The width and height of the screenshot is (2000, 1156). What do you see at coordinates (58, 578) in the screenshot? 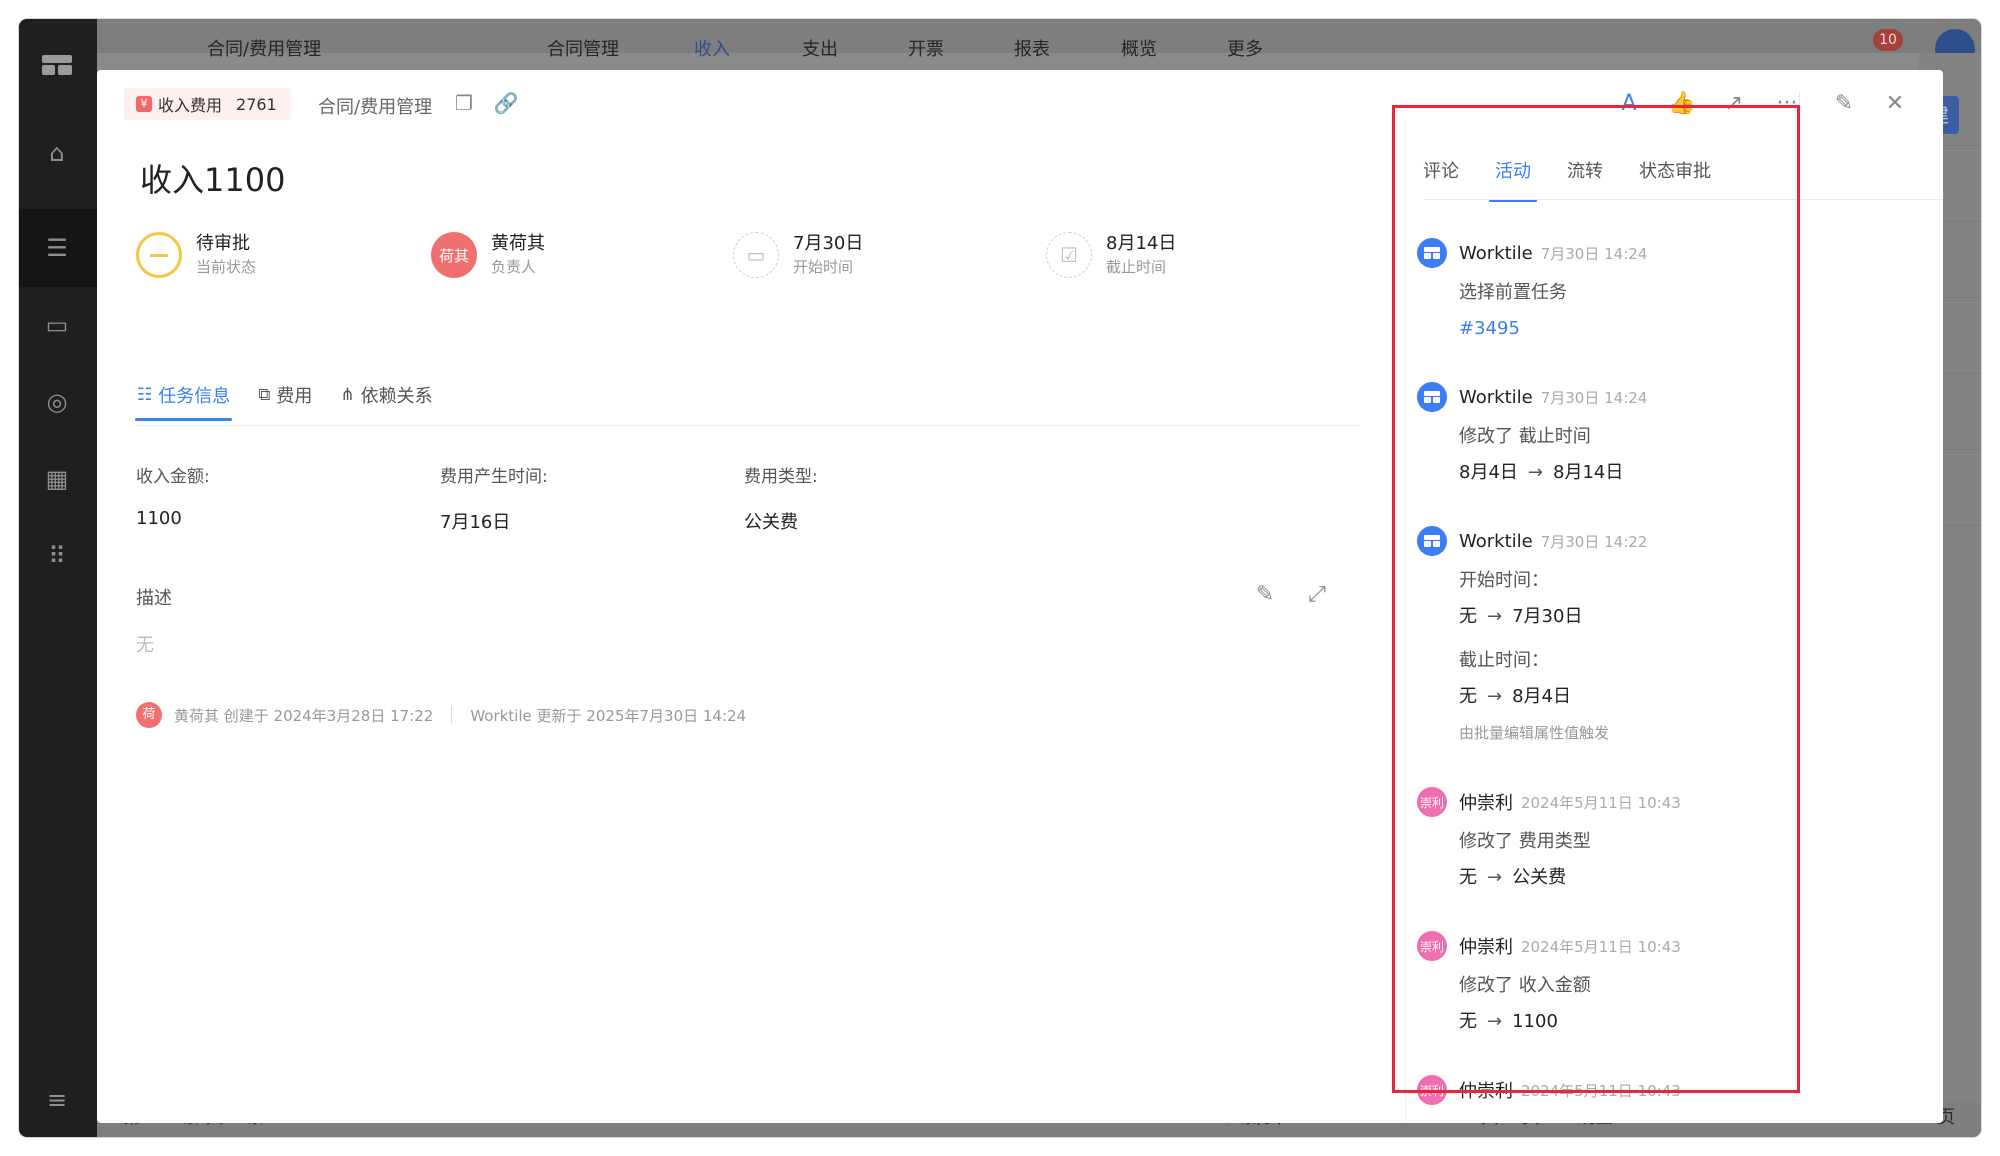
I see `app-sidebar: ⌂ ☰ ▭ ◎ ▦ ⠿ ≡` at bounding box center [58, 578].